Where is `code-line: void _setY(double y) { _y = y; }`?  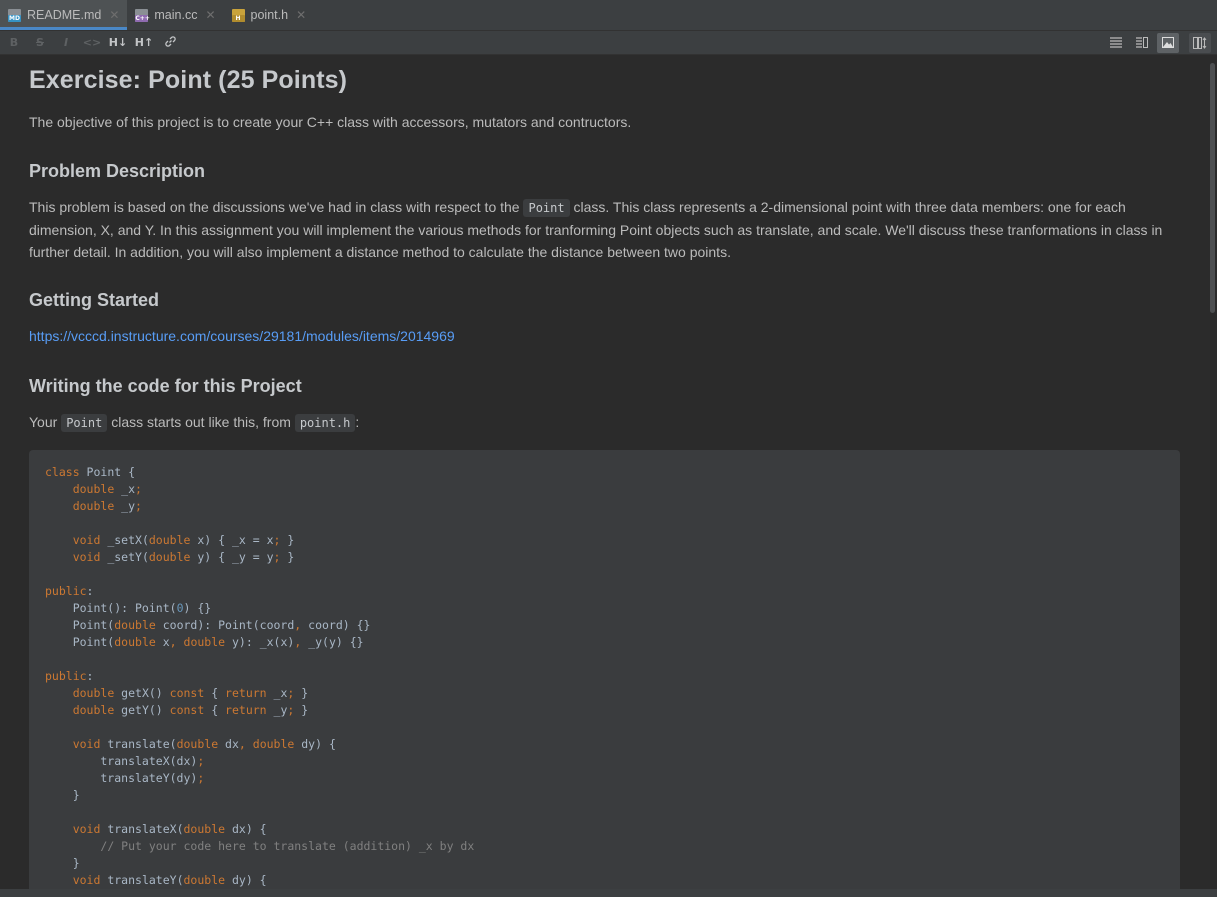 code-line: void _setY(double y) { _y = y; } is located at coordinates (183, 557).